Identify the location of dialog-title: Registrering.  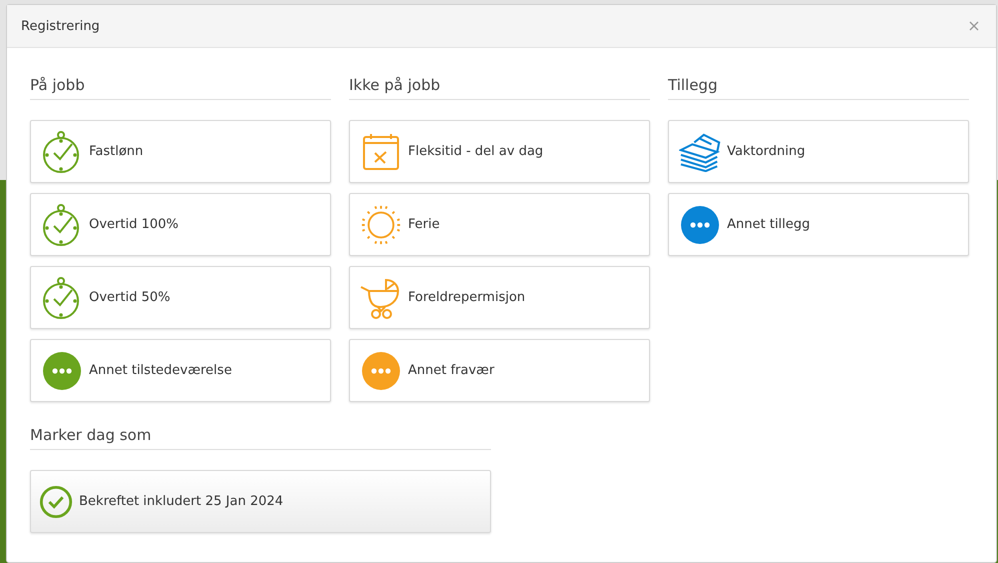
(60, 26).